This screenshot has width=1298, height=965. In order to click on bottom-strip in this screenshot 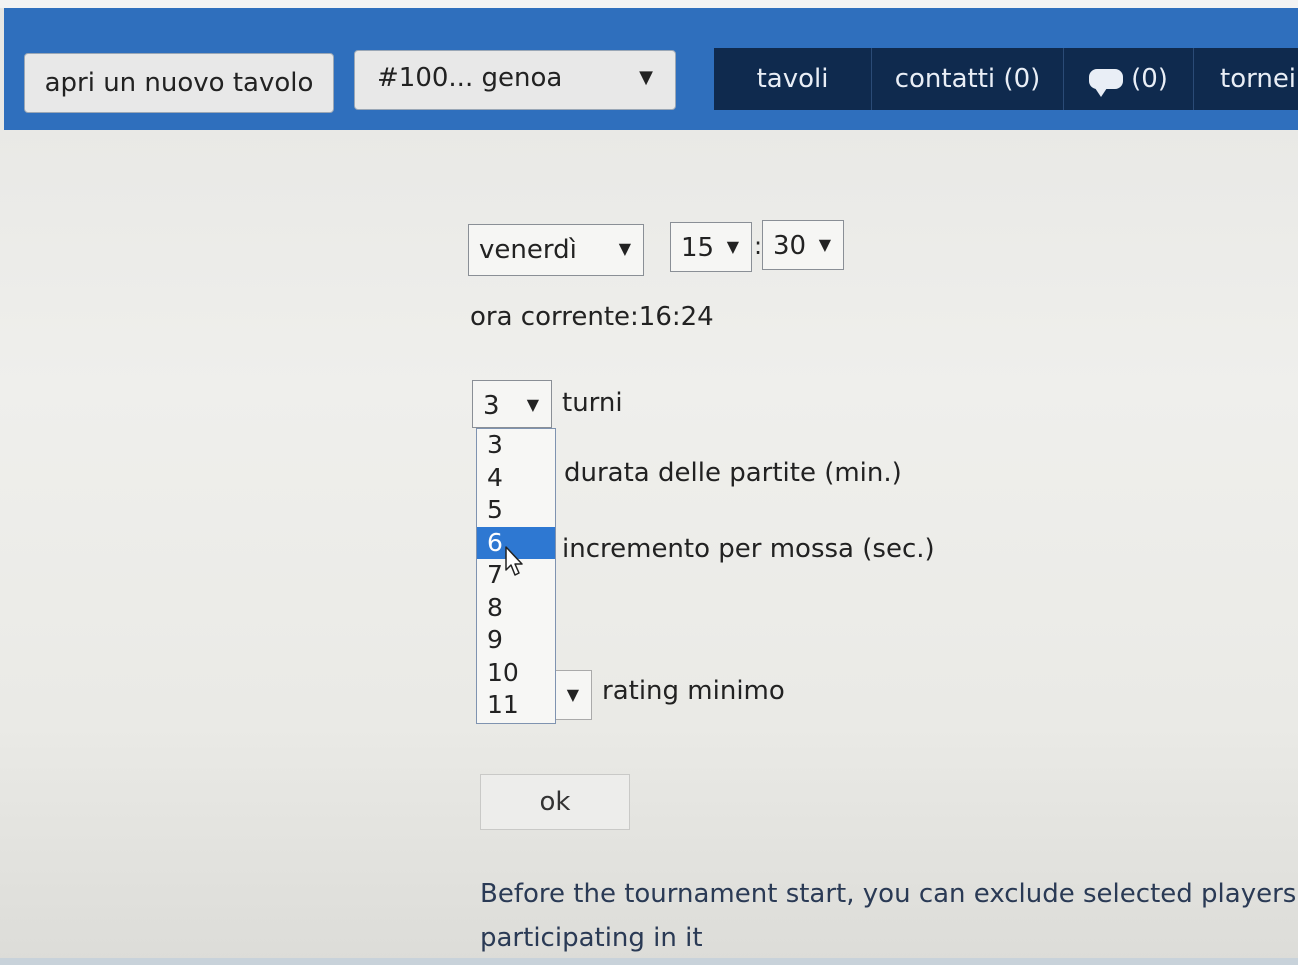, I will do `click(649, 961)`.